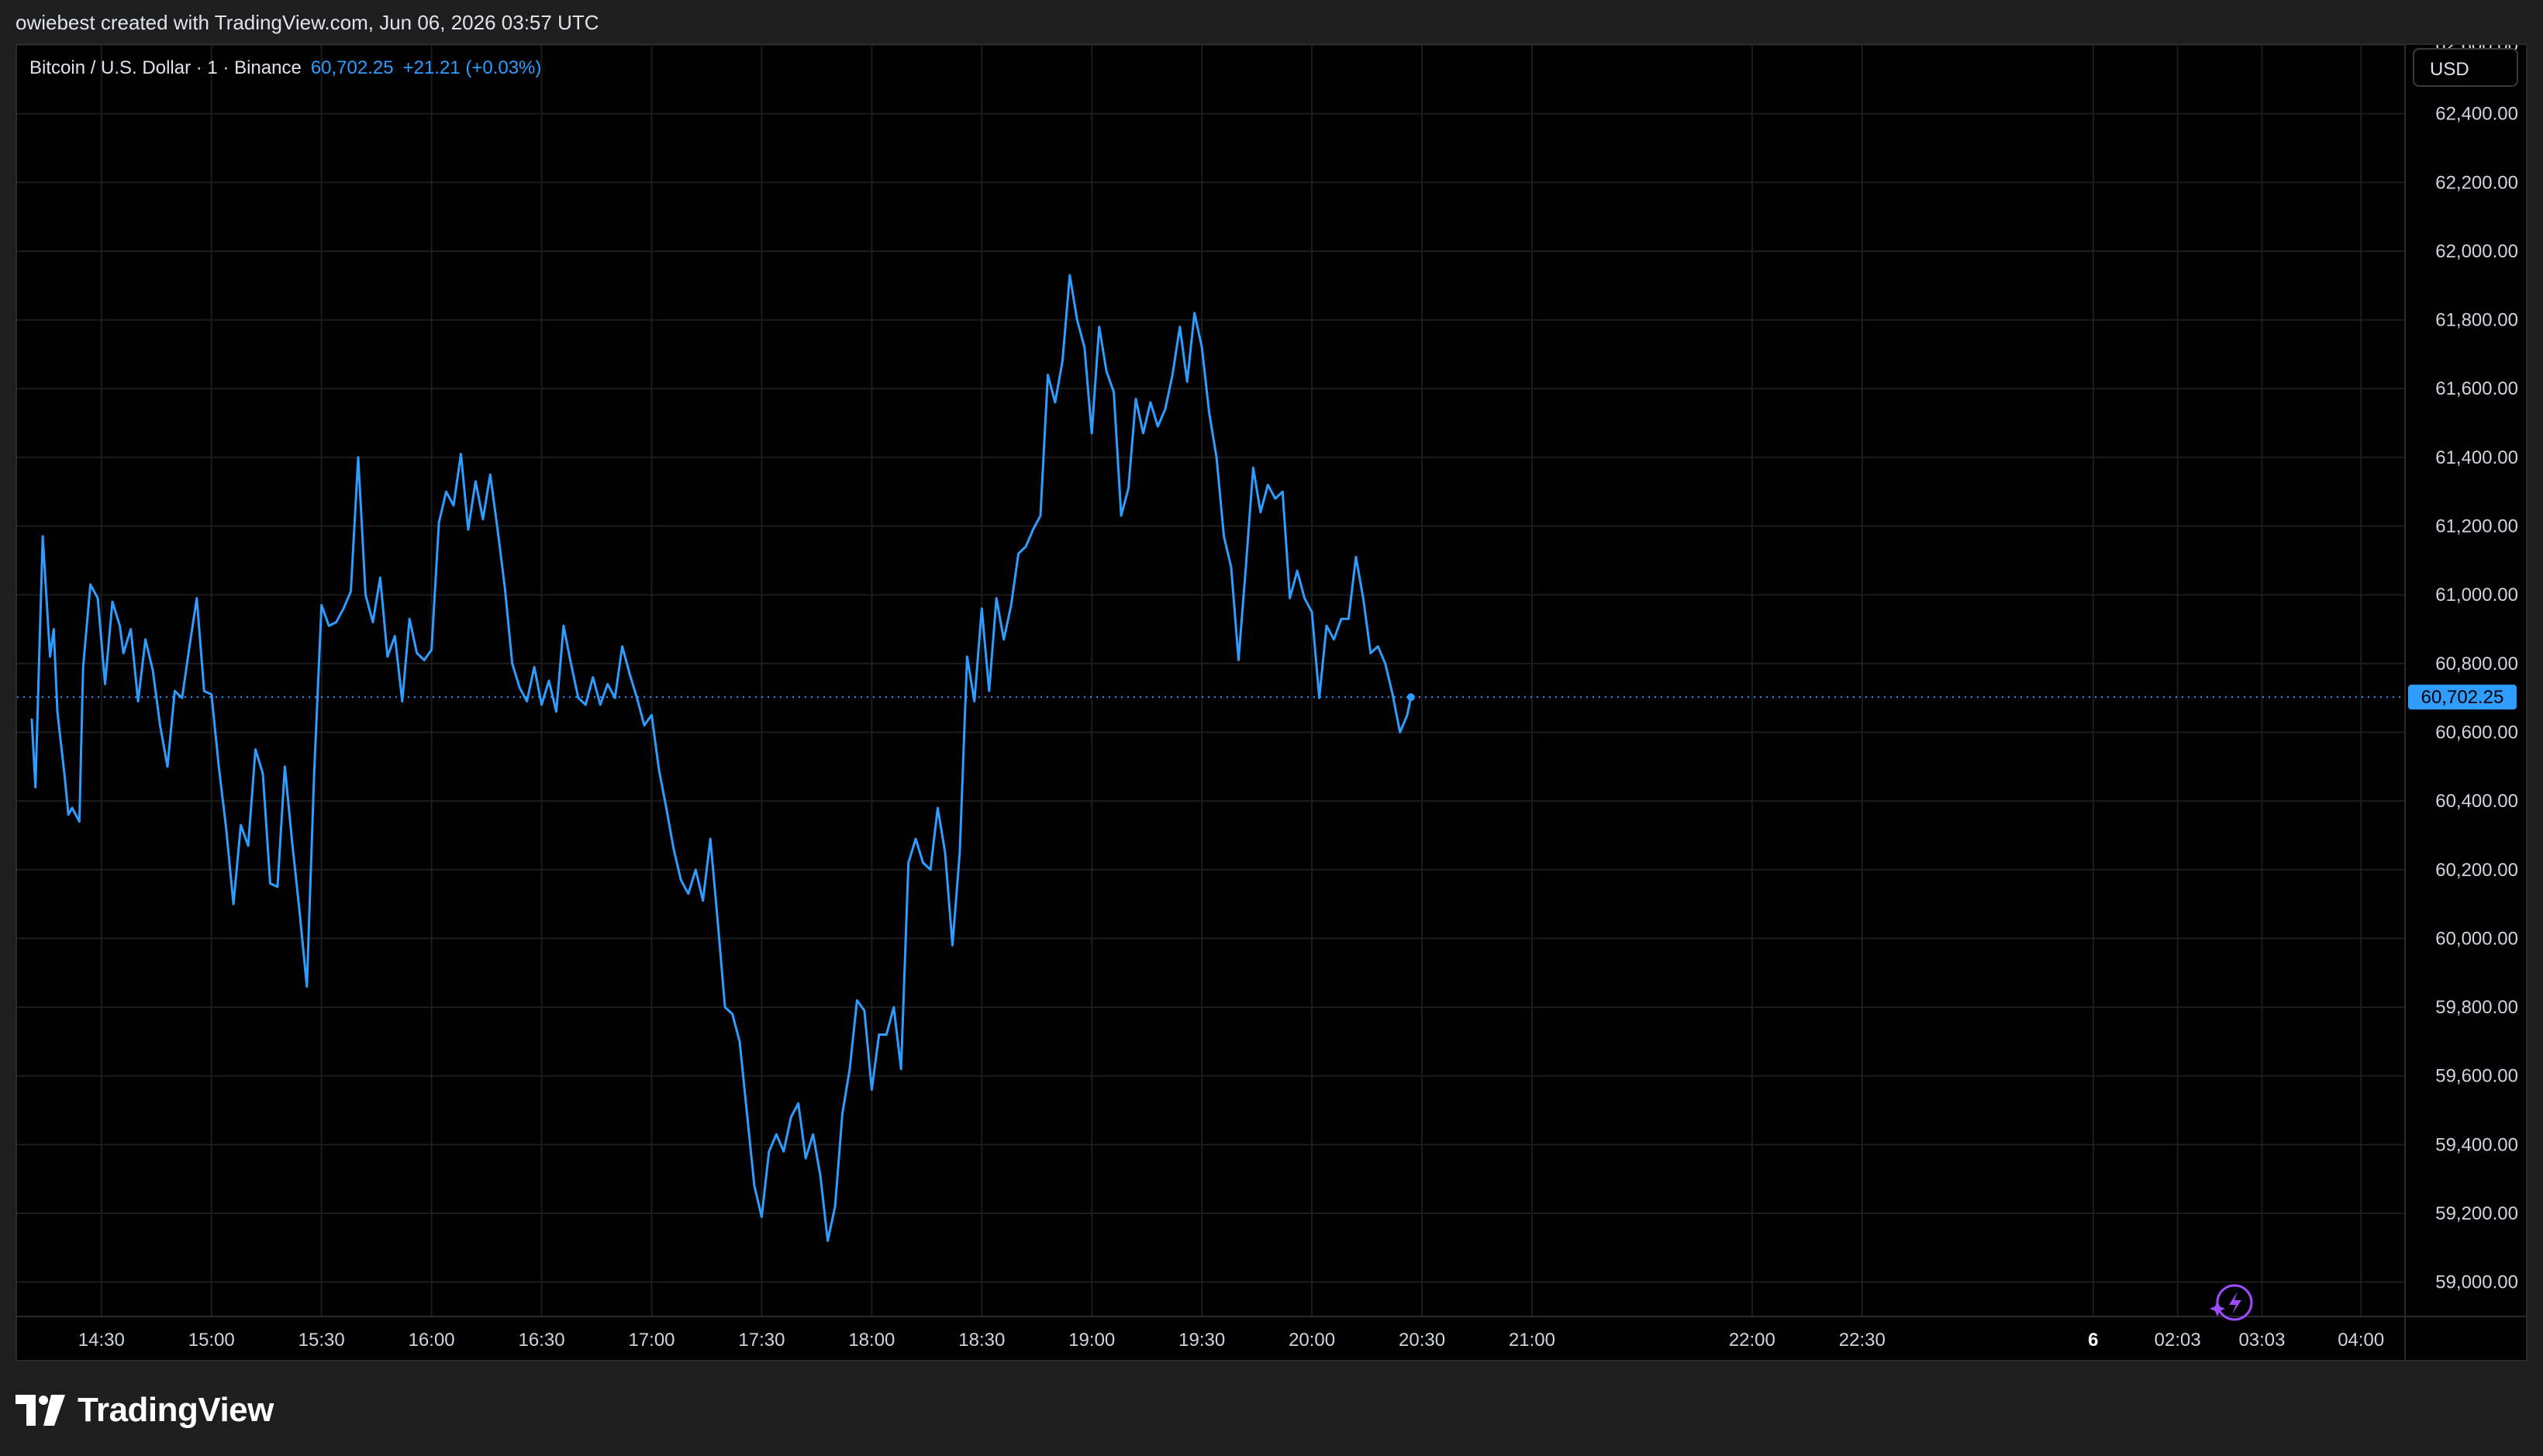  Describe the element at coordinates (2093, 1341) in the screenshot. I see `x-tick-label: 6` at that location.